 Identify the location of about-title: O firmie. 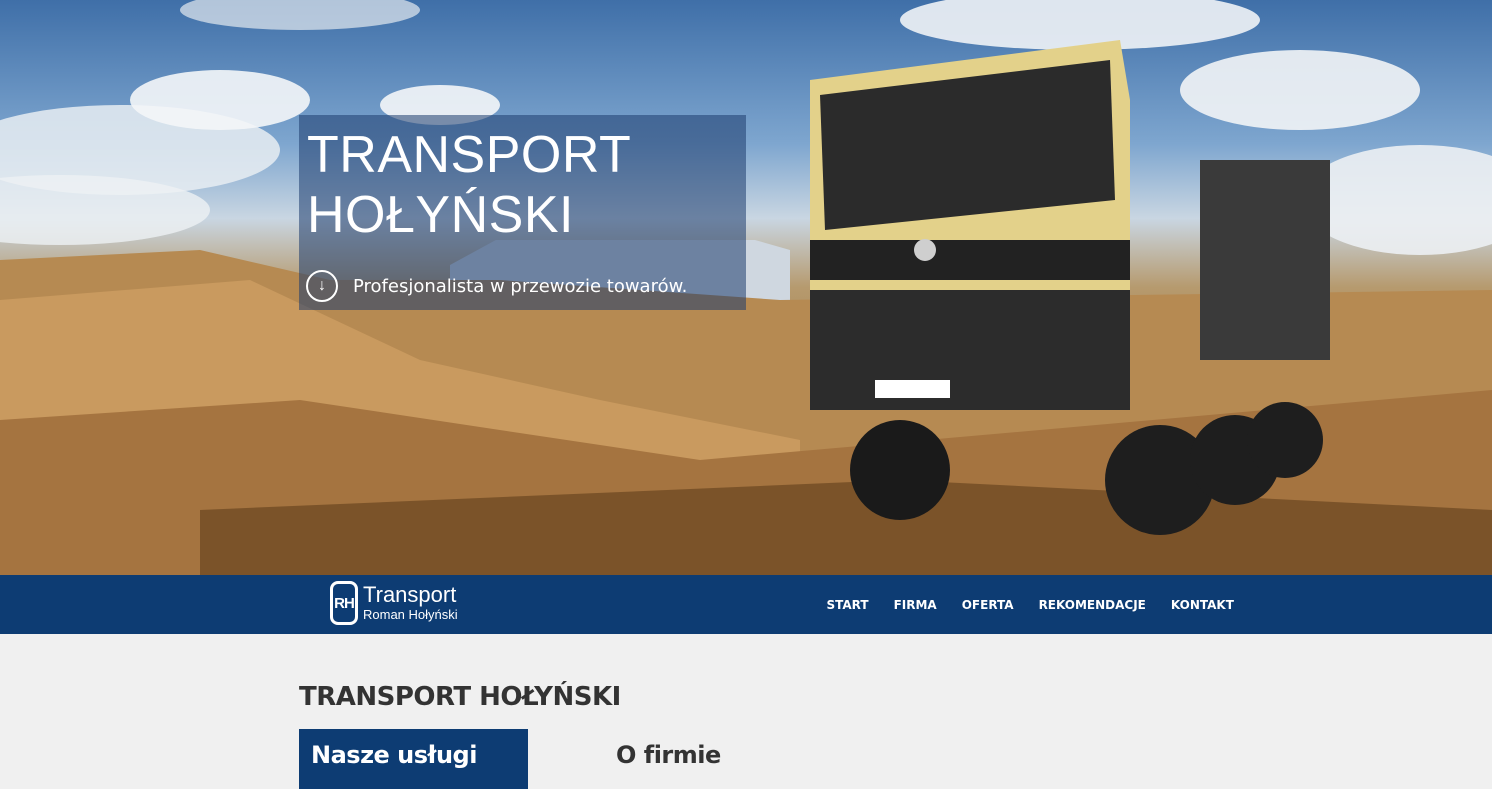
(668, 755).